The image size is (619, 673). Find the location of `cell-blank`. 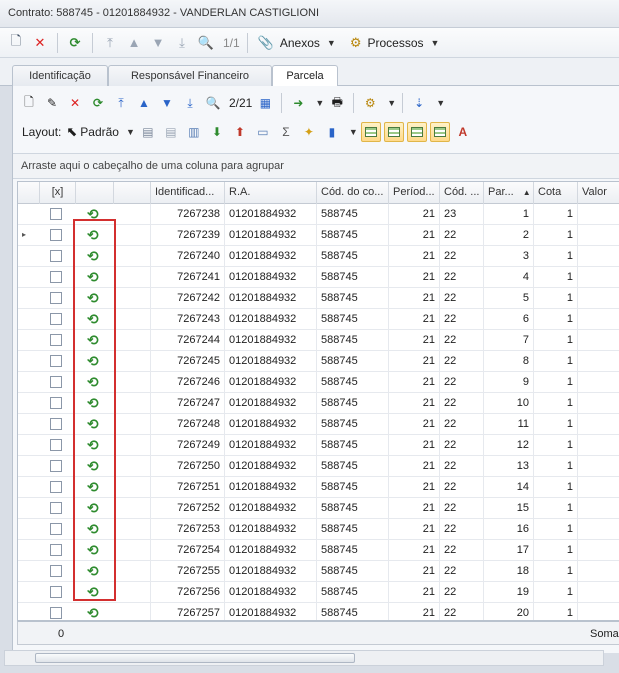

cell-blank is located at coordinates (132, 382).